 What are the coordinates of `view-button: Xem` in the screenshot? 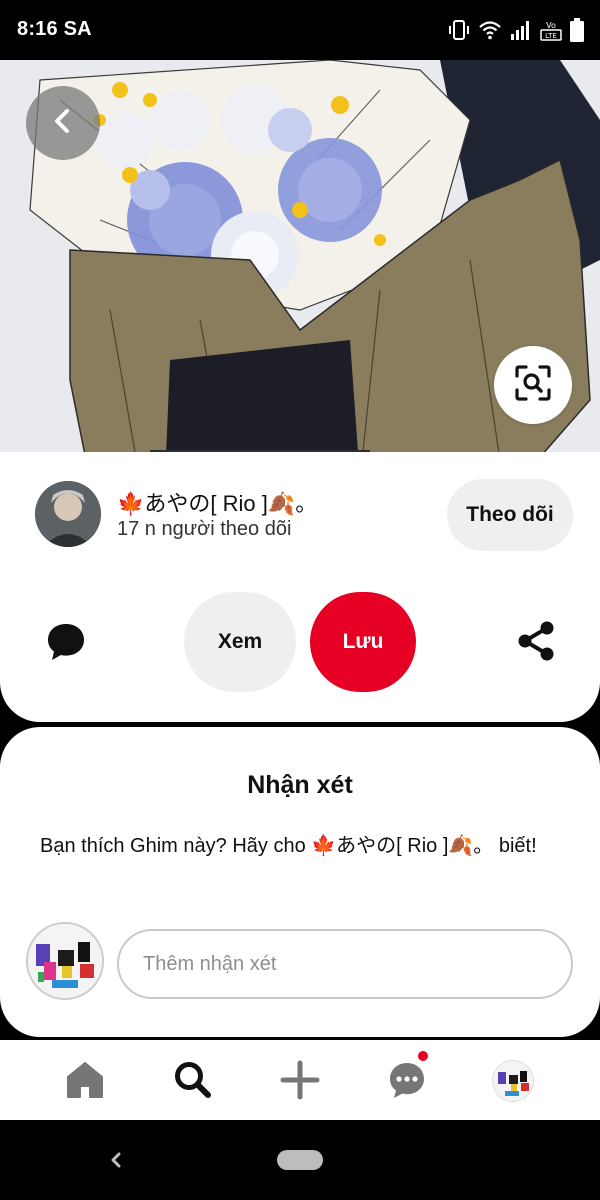 It's located at (240, 642).